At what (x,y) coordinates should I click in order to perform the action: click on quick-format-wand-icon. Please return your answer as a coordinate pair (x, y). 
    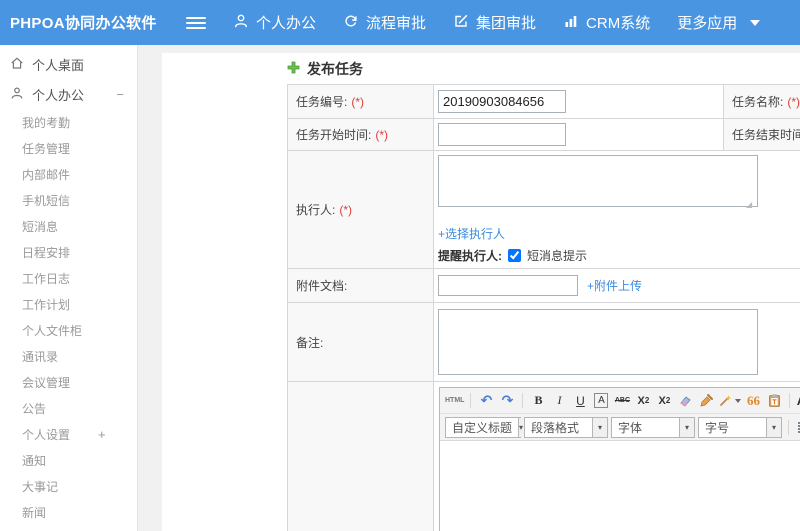
    Looking at the image, I should click on (730, 400).